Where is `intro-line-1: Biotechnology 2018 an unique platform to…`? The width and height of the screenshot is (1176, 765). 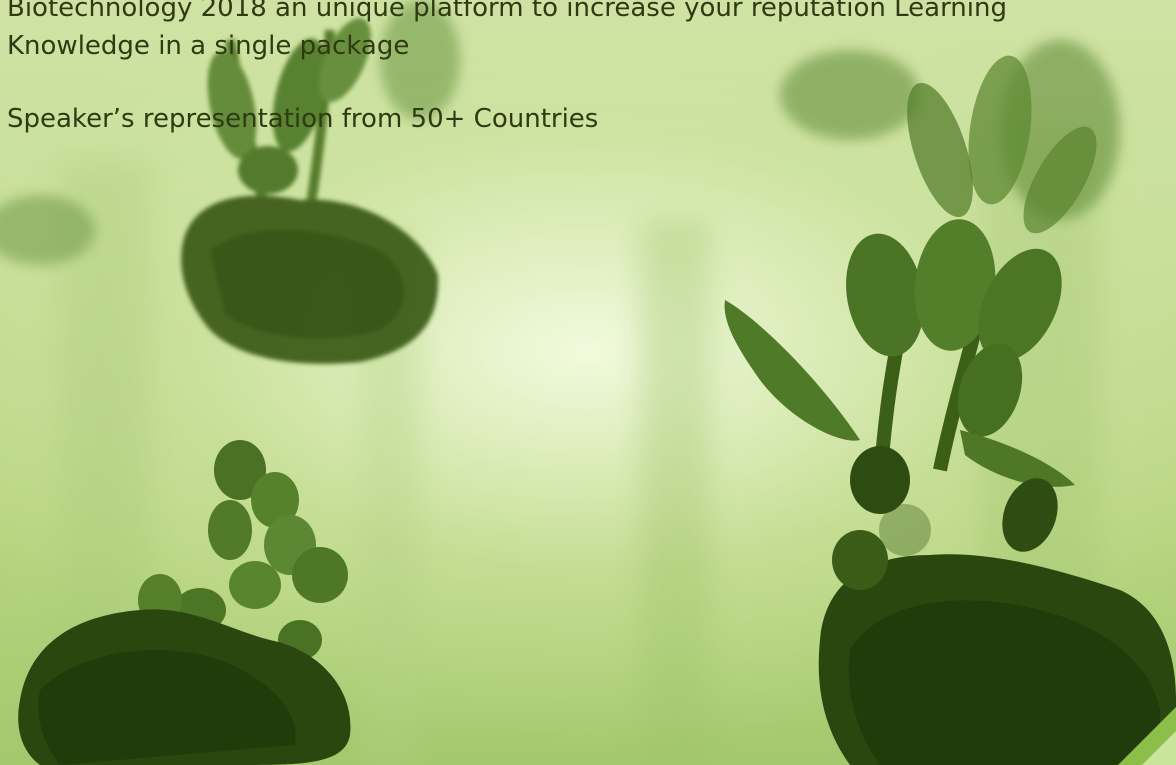 intro-line-1: Biotechnology 2018 an unique platform to… is located at coordinates (507, 11).